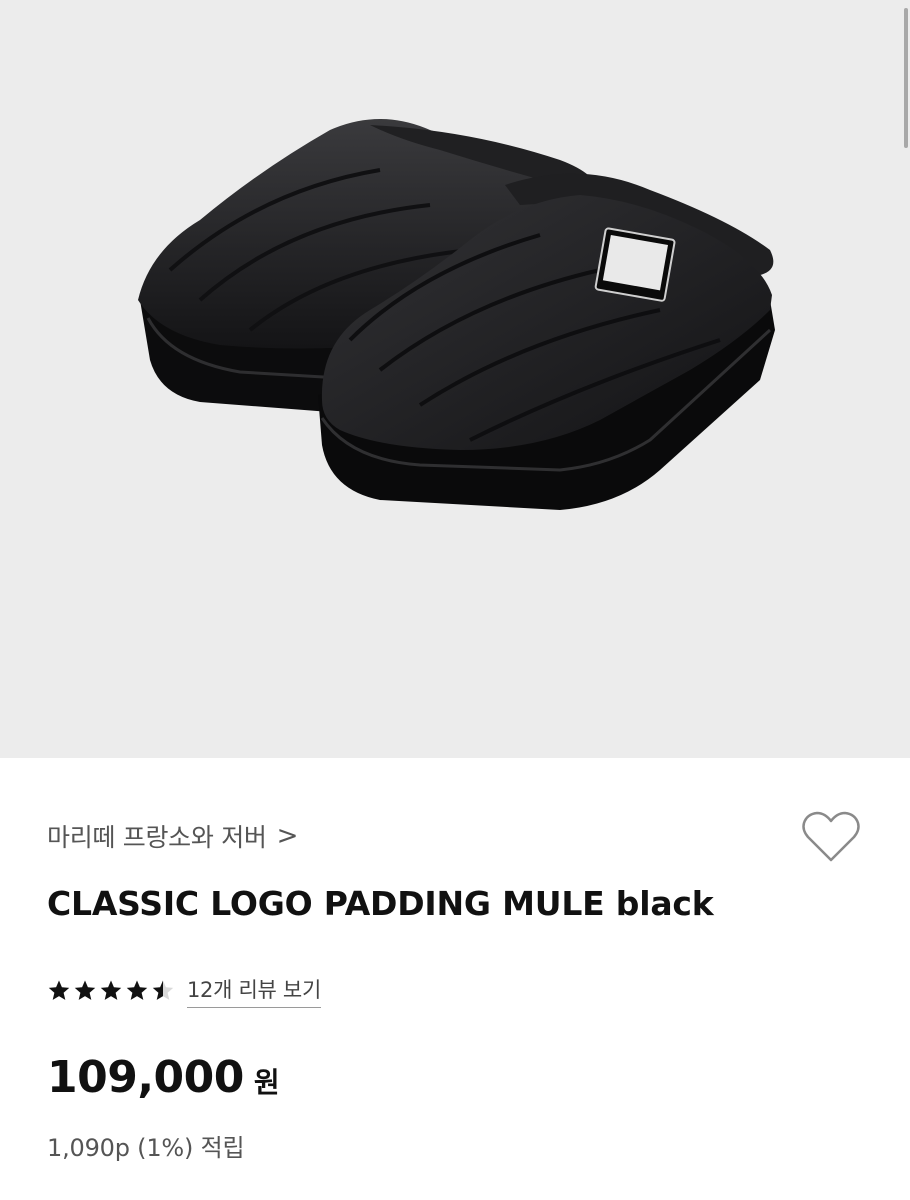 Image resolution: width=910 pixels, height=1200 pixels. Describe the element at coordinates (157, 837) in the screenshot. I see `brand-name: 마리떼 프랑소와 저버` at that location.